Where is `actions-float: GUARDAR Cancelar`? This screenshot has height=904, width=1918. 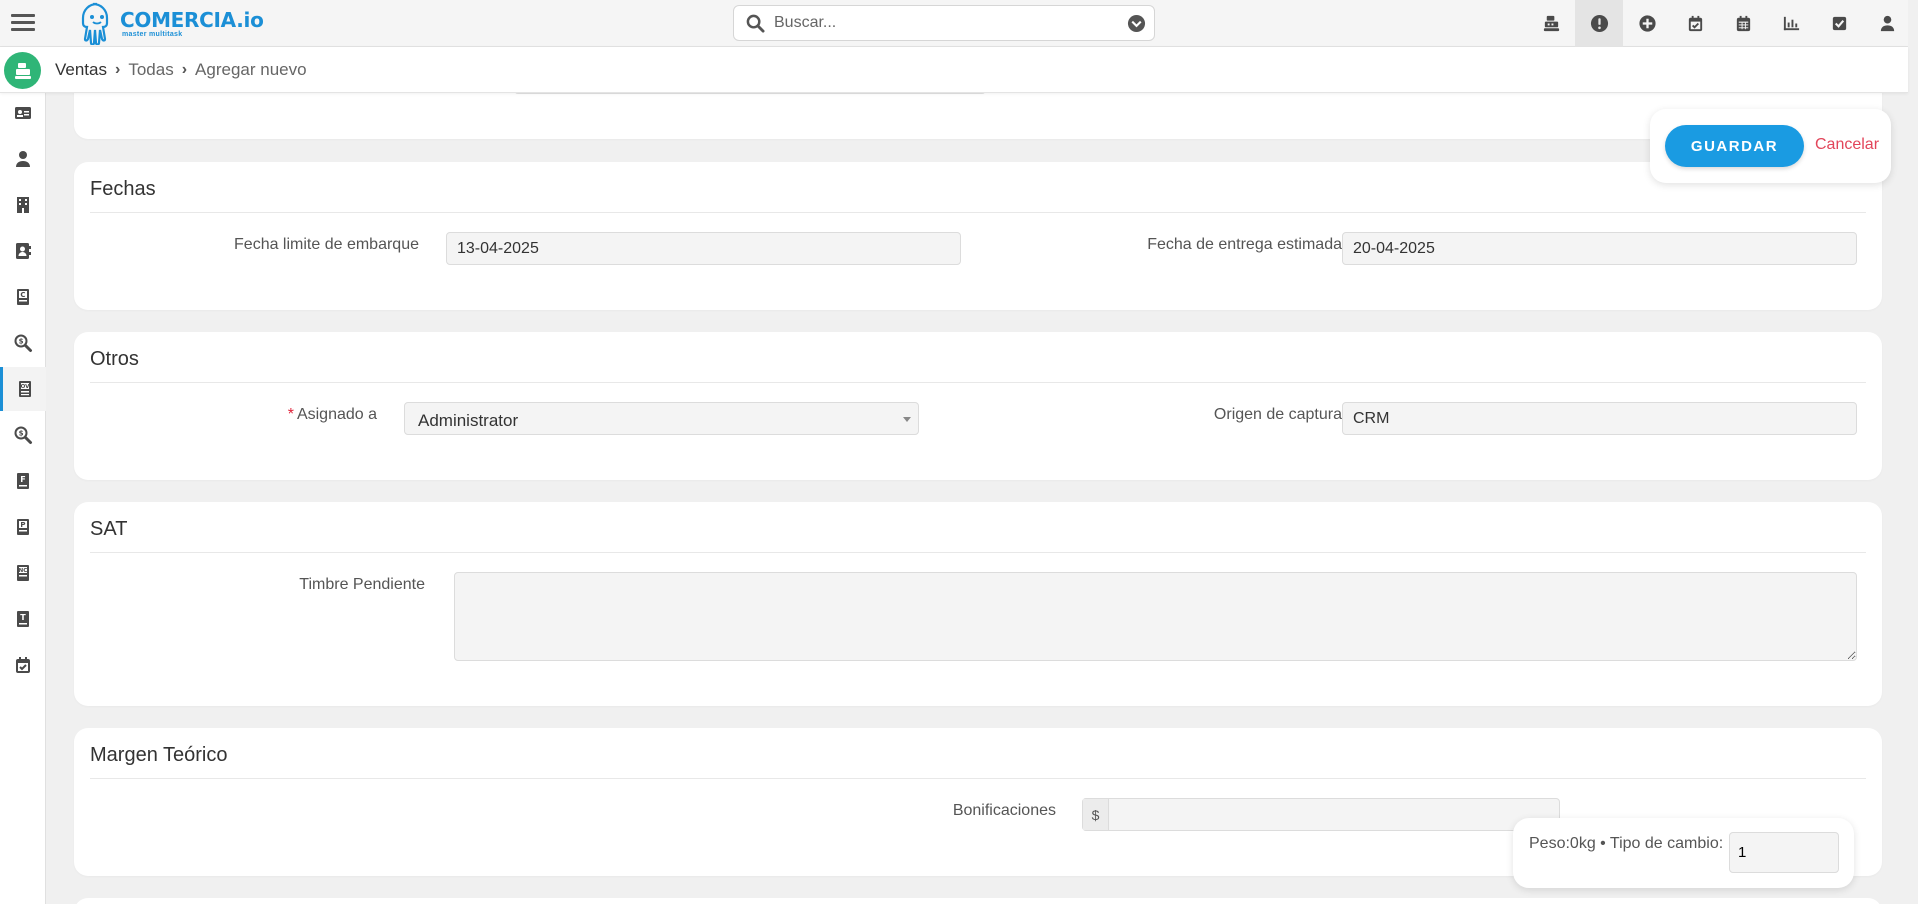 actions-float: GUARDAR Cancelar is located at coordinates (1770, 146).